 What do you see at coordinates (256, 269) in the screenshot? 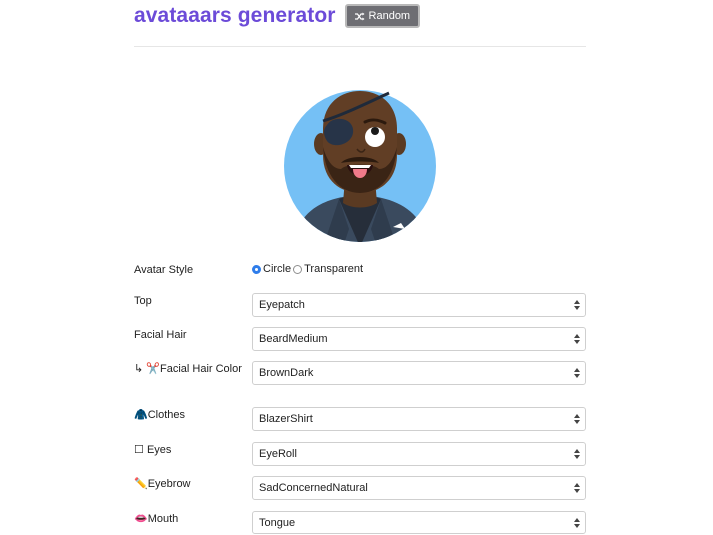
I see `circle-radio` at bounding box center [256, 269].